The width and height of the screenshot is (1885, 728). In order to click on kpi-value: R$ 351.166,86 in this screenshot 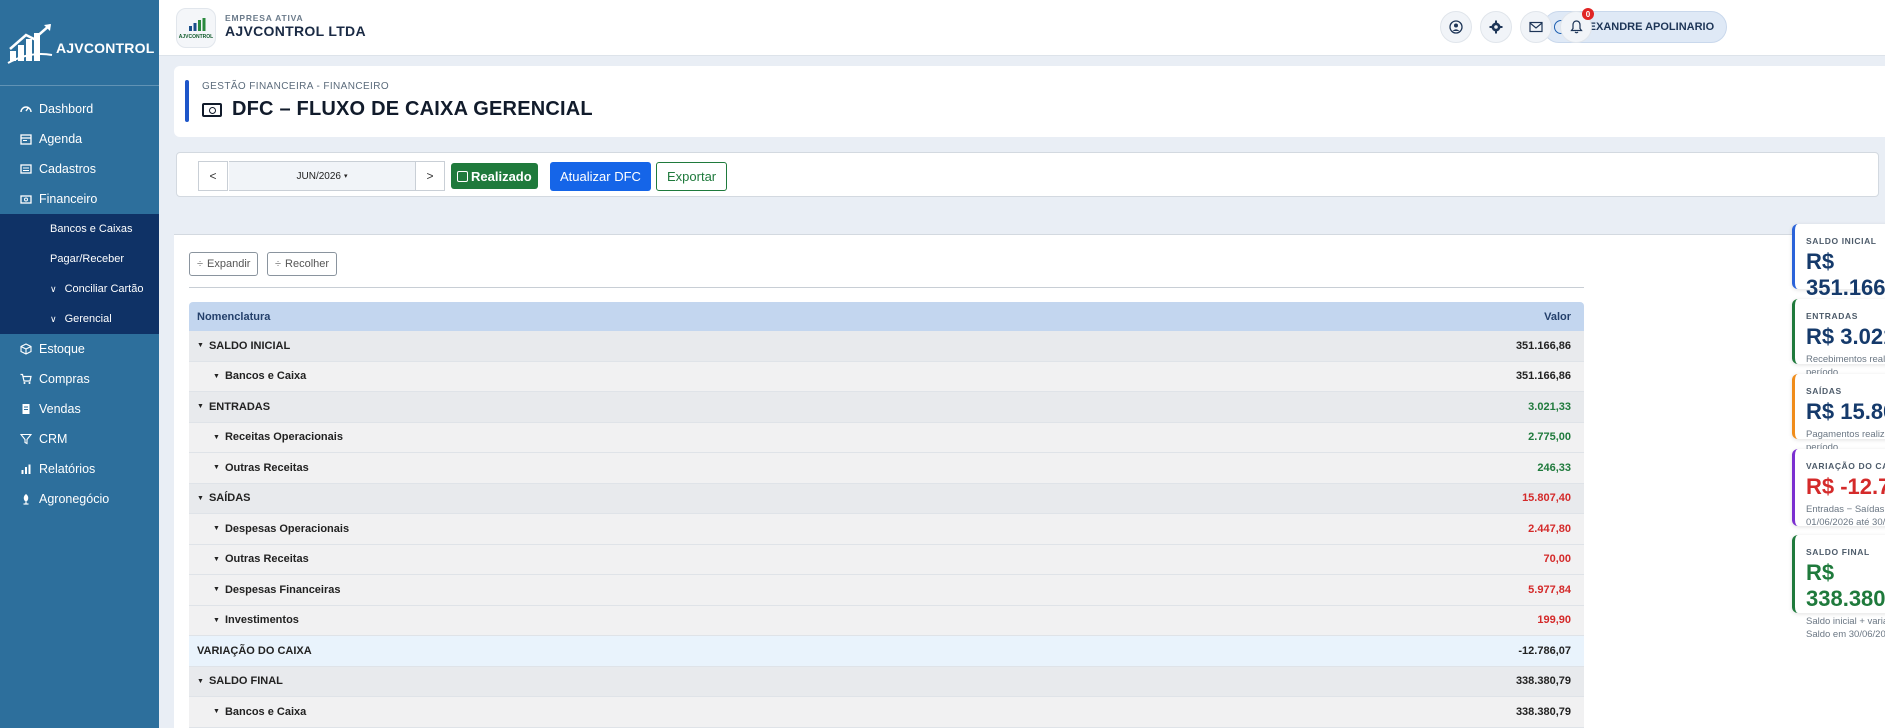, I will do `click(1845, 274)`.